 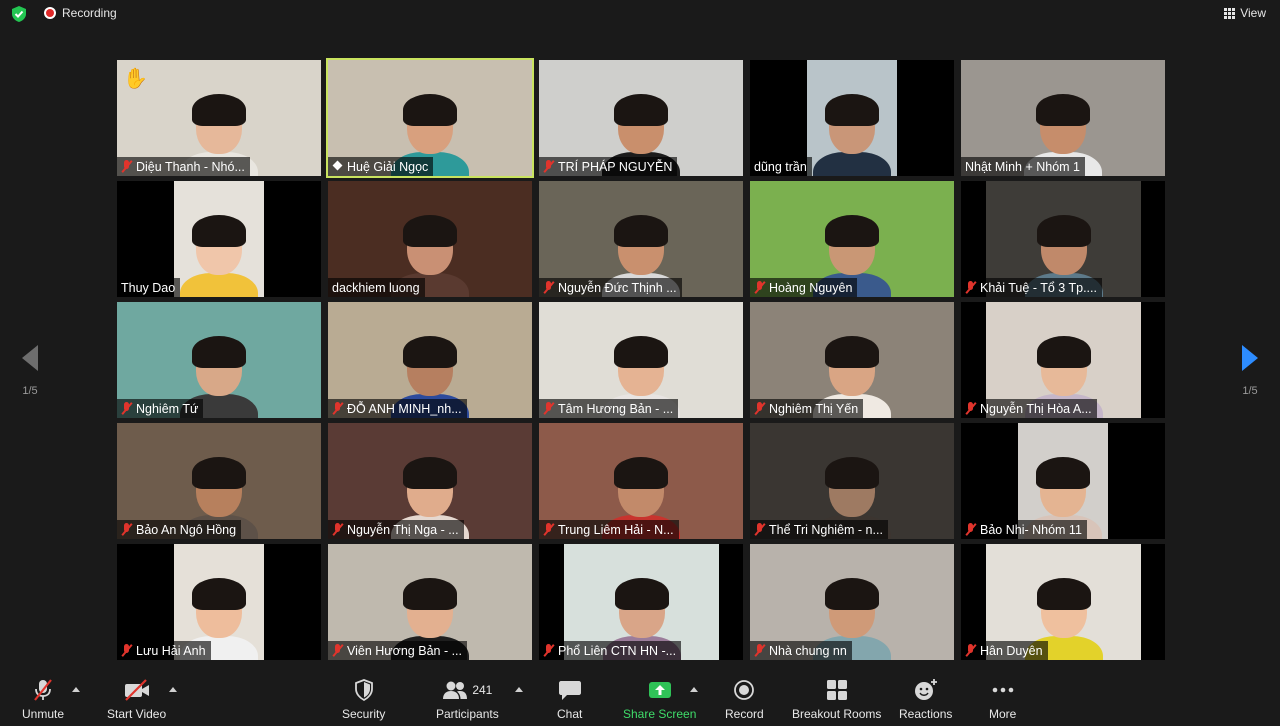 What do you see at coordinates (804, 287) in the screenshot?
I see `participant-name-tag: Hoàng Nguyên` at bounding box center [804, 287].